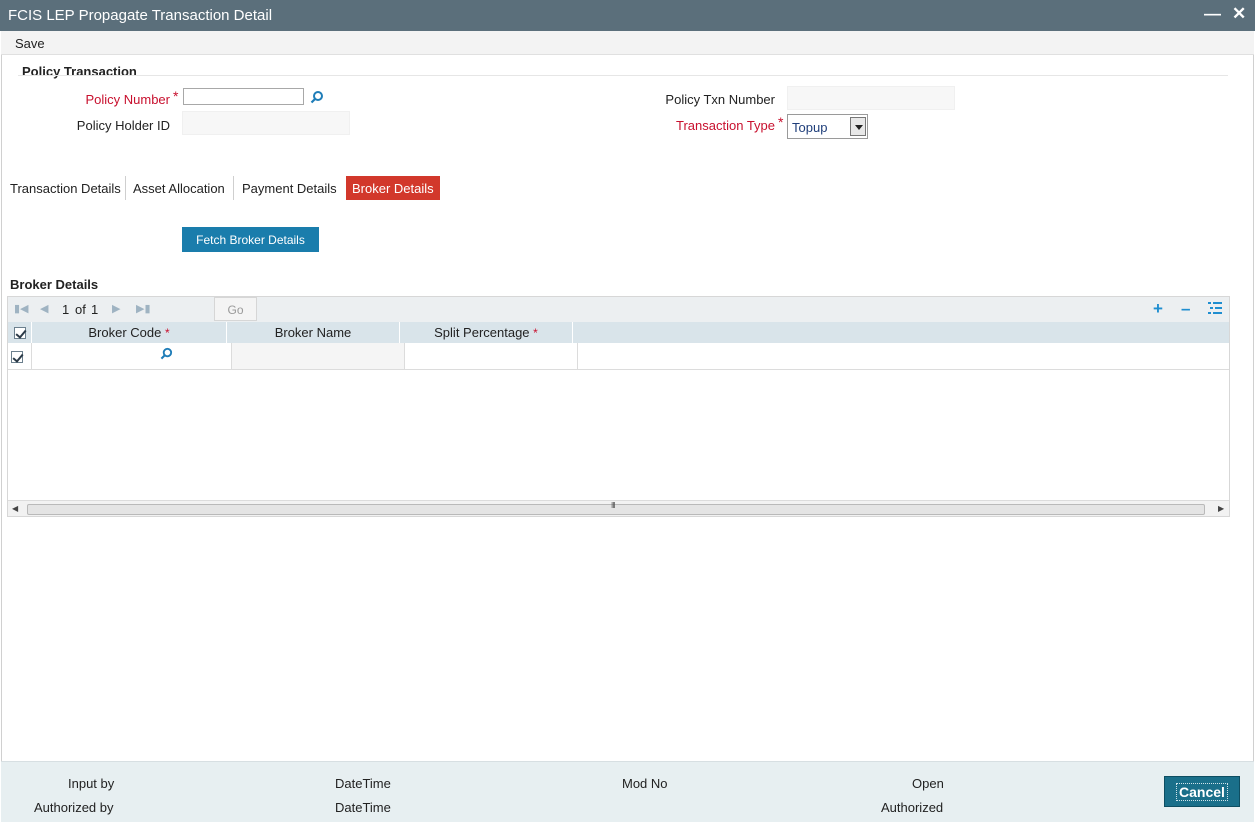 Image resolution: width=1255 pixels, height=823 pixels. What do you see at coordinates (645, 783) in the screenshot?
I see `mod-no-label: Mod No` at bounding box center [645, 783].